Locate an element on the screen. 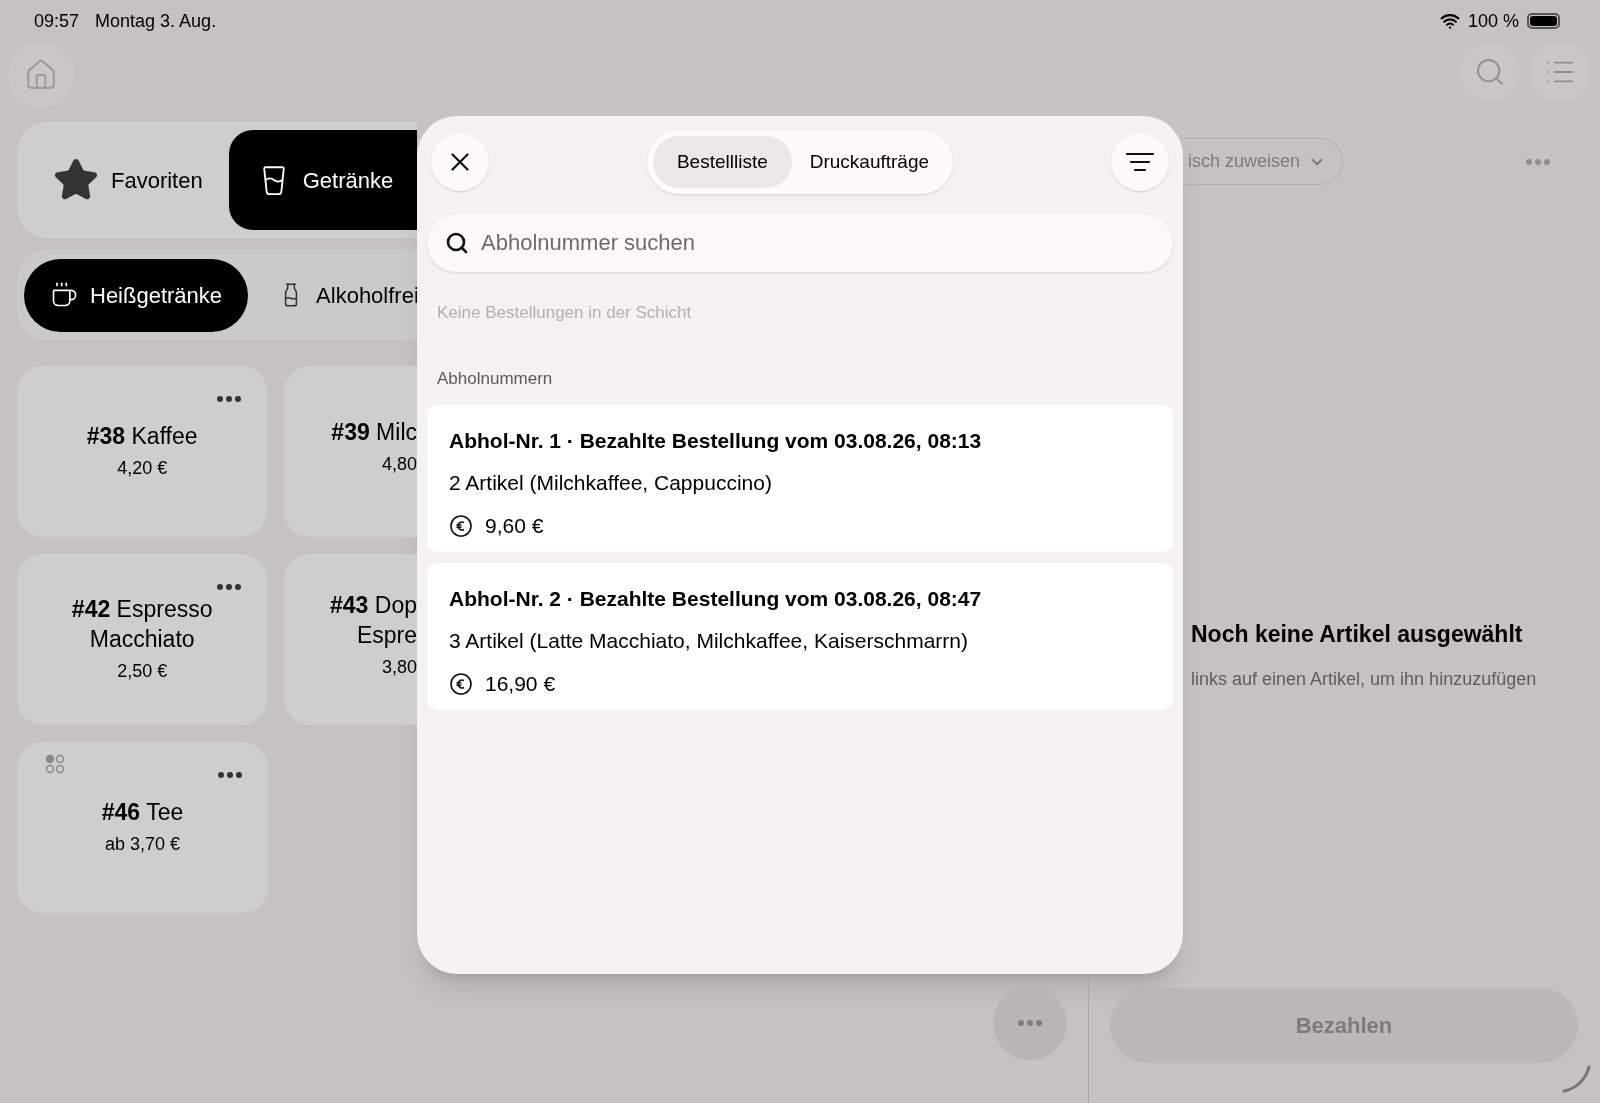  product-name: #43 Dop Espre is located at coordinates (373, 620).